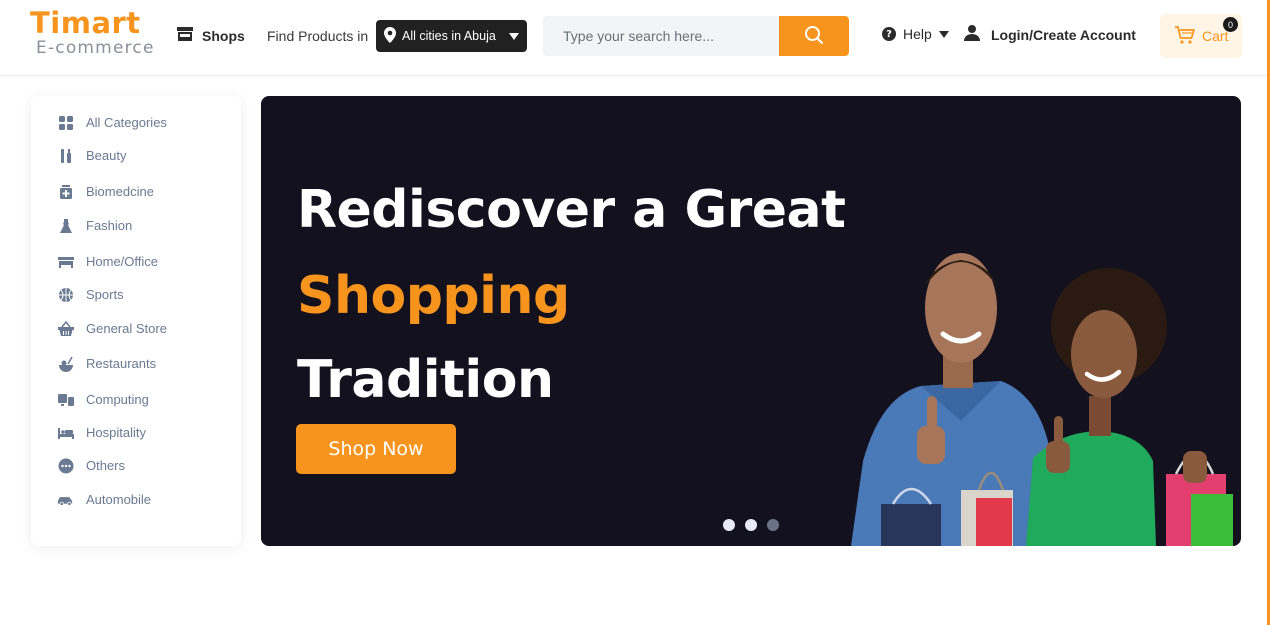 Image resolution: width=1270 pixels, height=625 pixels. I want to click on sidebar-item-beauty: Beauty, so click(91, 155).